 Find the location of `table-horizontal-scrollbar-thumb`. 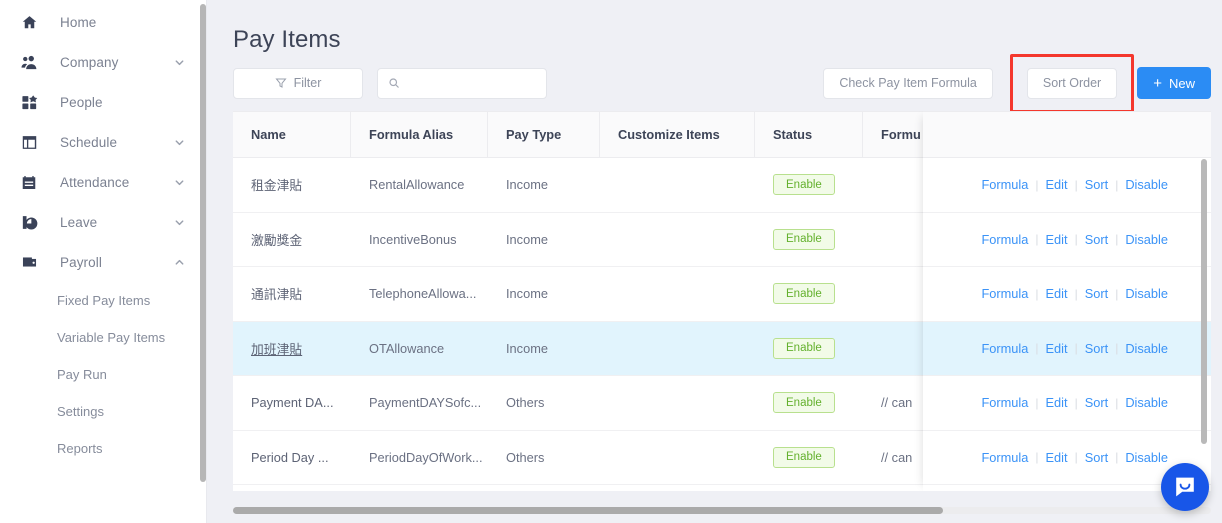

table-horizontal-scrollbar-thumb is located at coordinates (588, 510).